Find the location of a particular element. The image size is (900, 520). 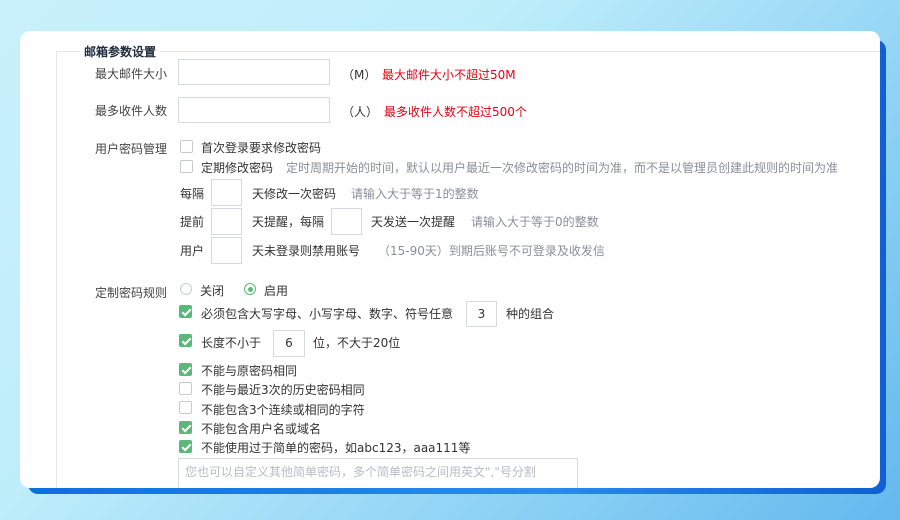

rule-not-same-checkbox is located at coordinates (185, 369).